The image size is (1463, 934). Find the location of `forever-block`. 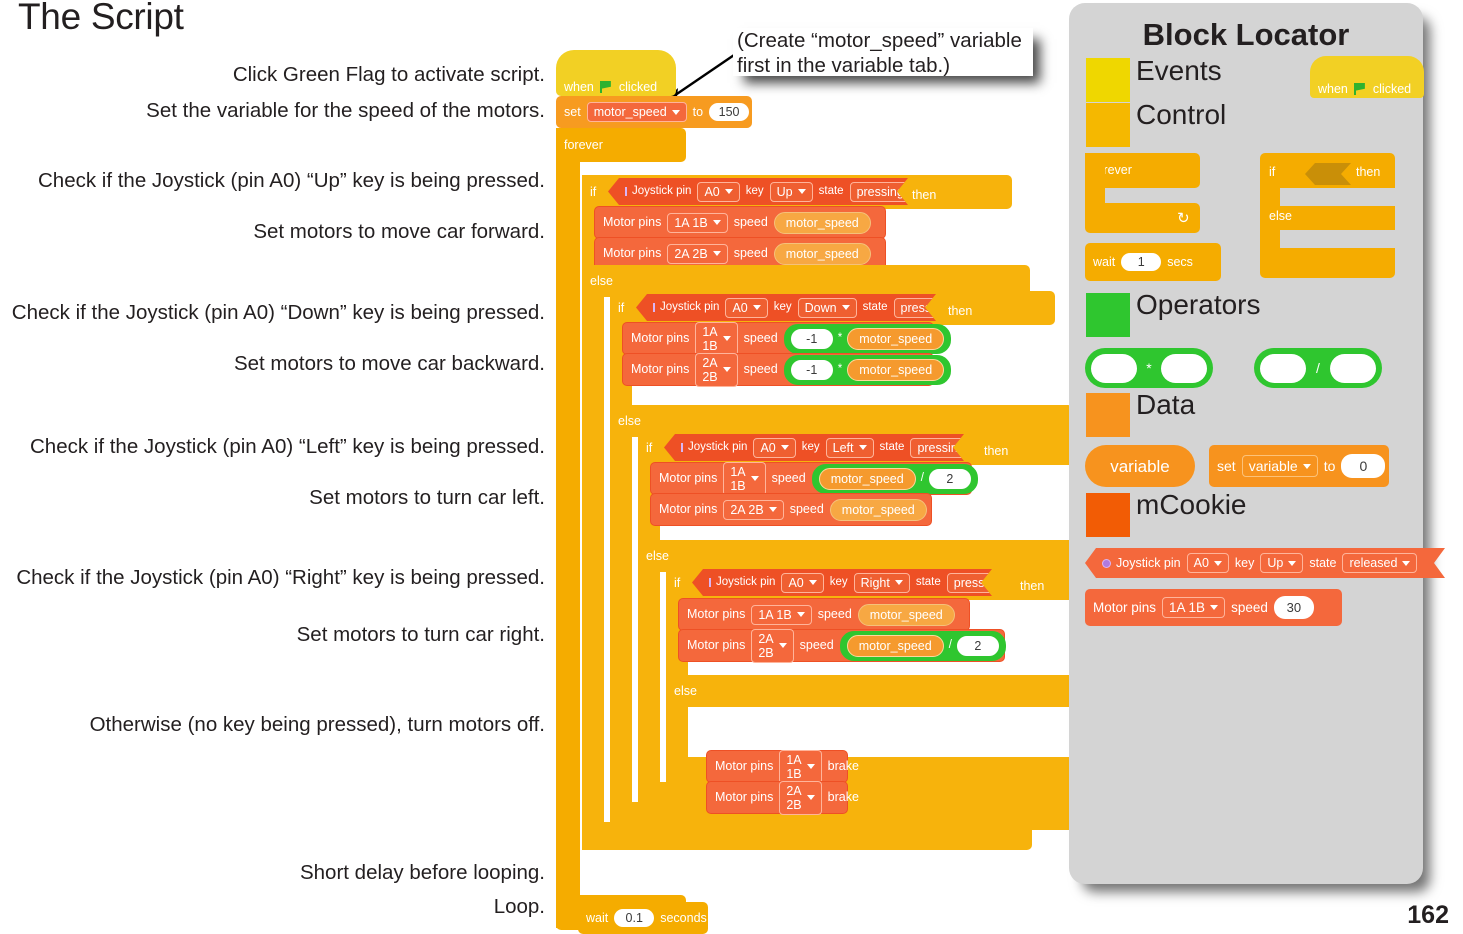

forever-block is located at coordinates (568, 528).